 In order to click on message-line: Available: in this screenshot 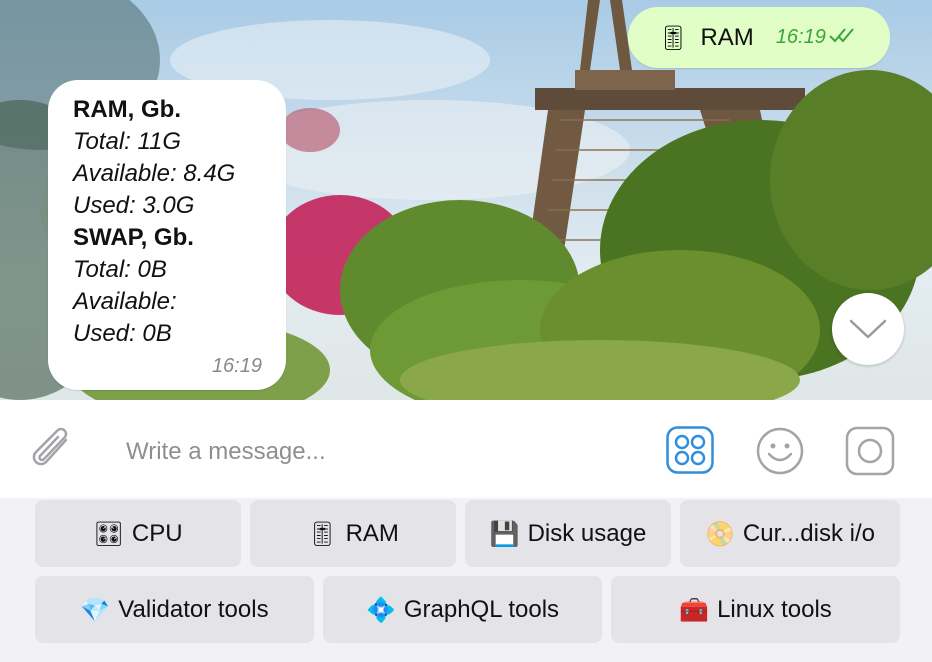, I will do `click(125, 301)`.